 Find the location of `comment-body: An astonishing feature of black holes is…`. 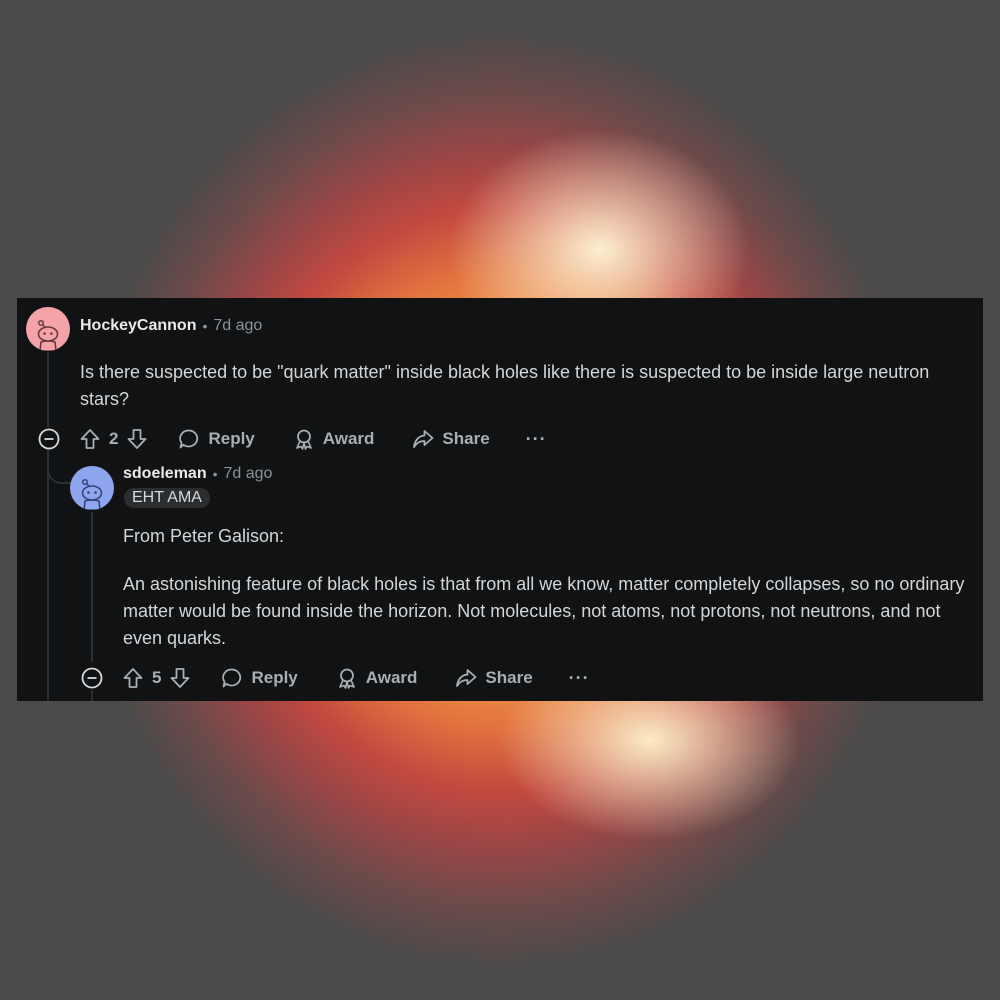

comment-body: An astonishing feature of black holes is… is located at coordinates (544, 611).